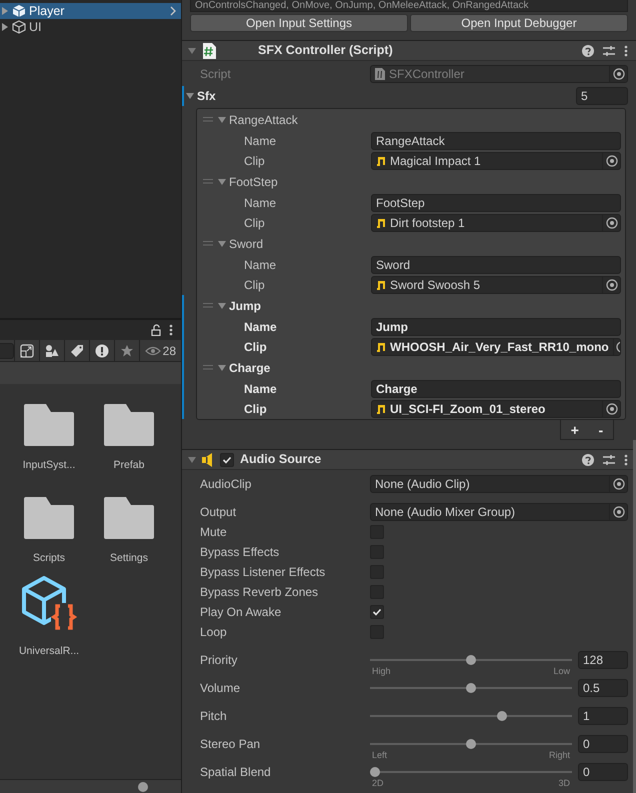  Describe the element at coordinates (49, 604) in the screenshot. I see `cube-asset-icon` at that location.